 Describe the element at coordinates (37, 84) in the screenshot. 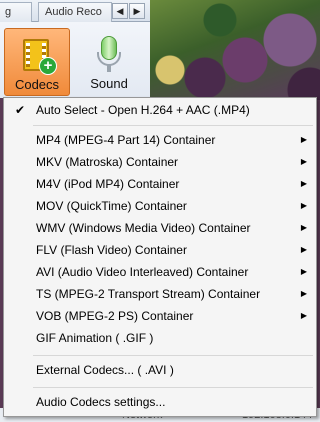

I see `codecs-label: Codecs` at that location.